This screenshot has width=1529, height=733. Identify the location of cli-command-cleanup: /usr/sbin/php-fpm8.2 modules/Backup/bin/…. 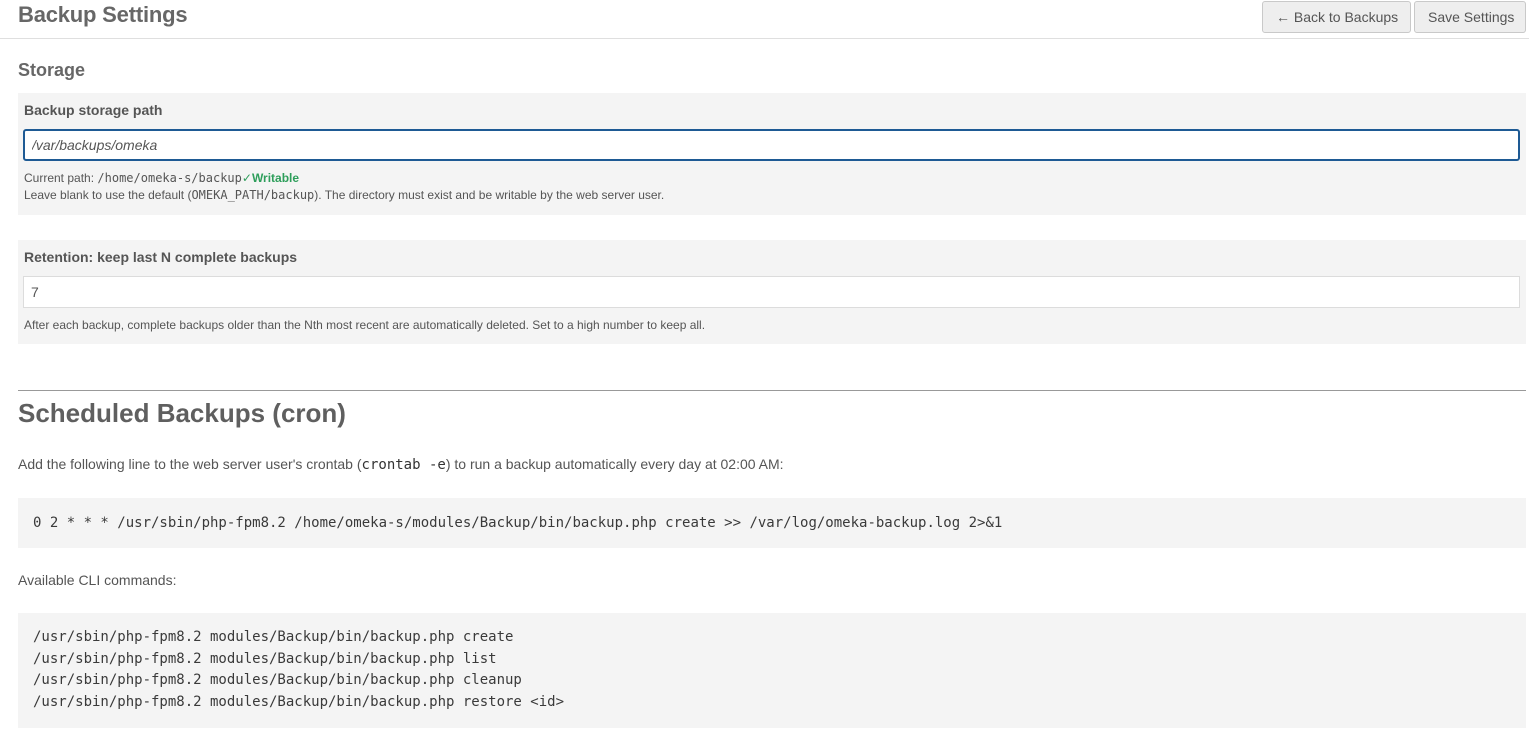
(277, 680).